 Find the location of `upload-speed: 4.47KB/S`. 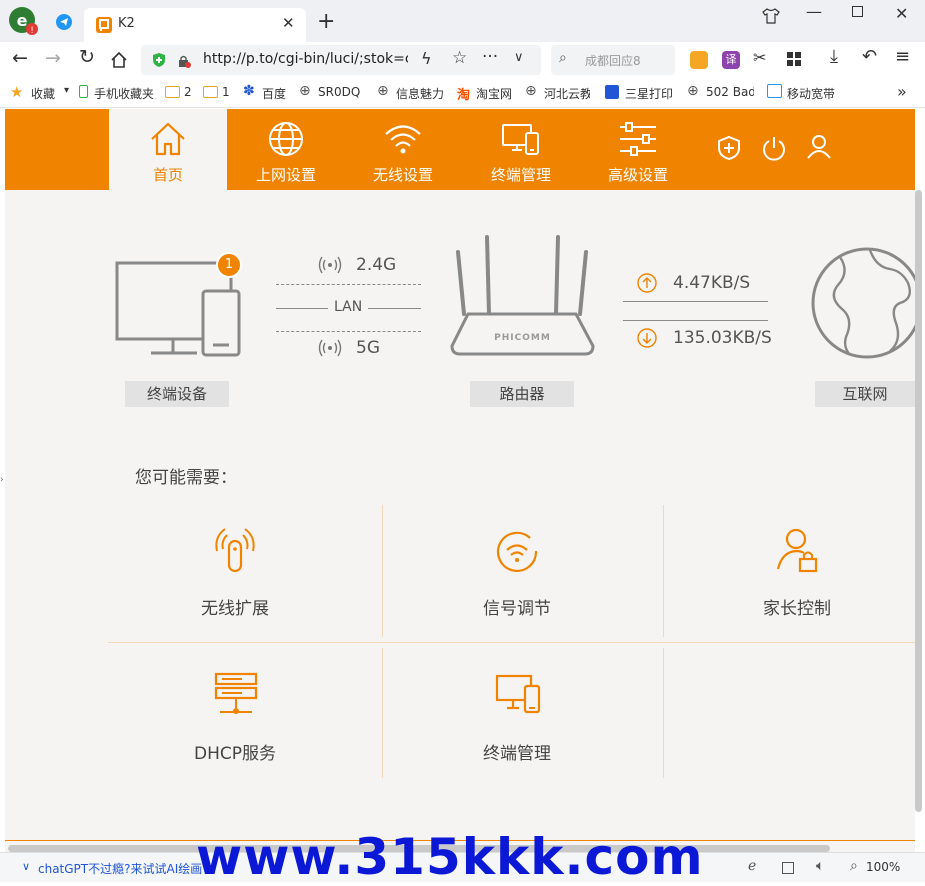

upload-speed: 4.47KB/S is located at coordinates (712, 283).